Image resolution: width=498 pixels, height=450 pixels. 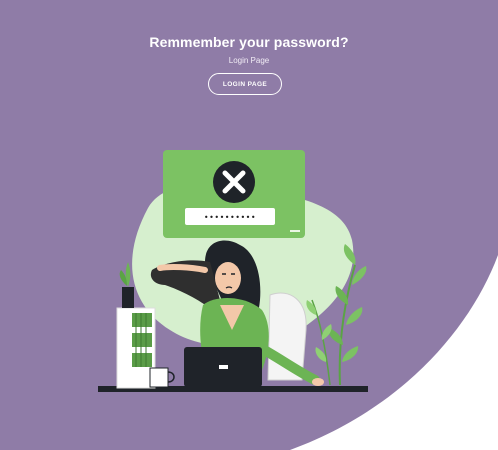 What do you see at coordinates (245, 84) in the screenshot?
I see `login-page-button: LOGIN PAGE` at bounding box center [245, 84].